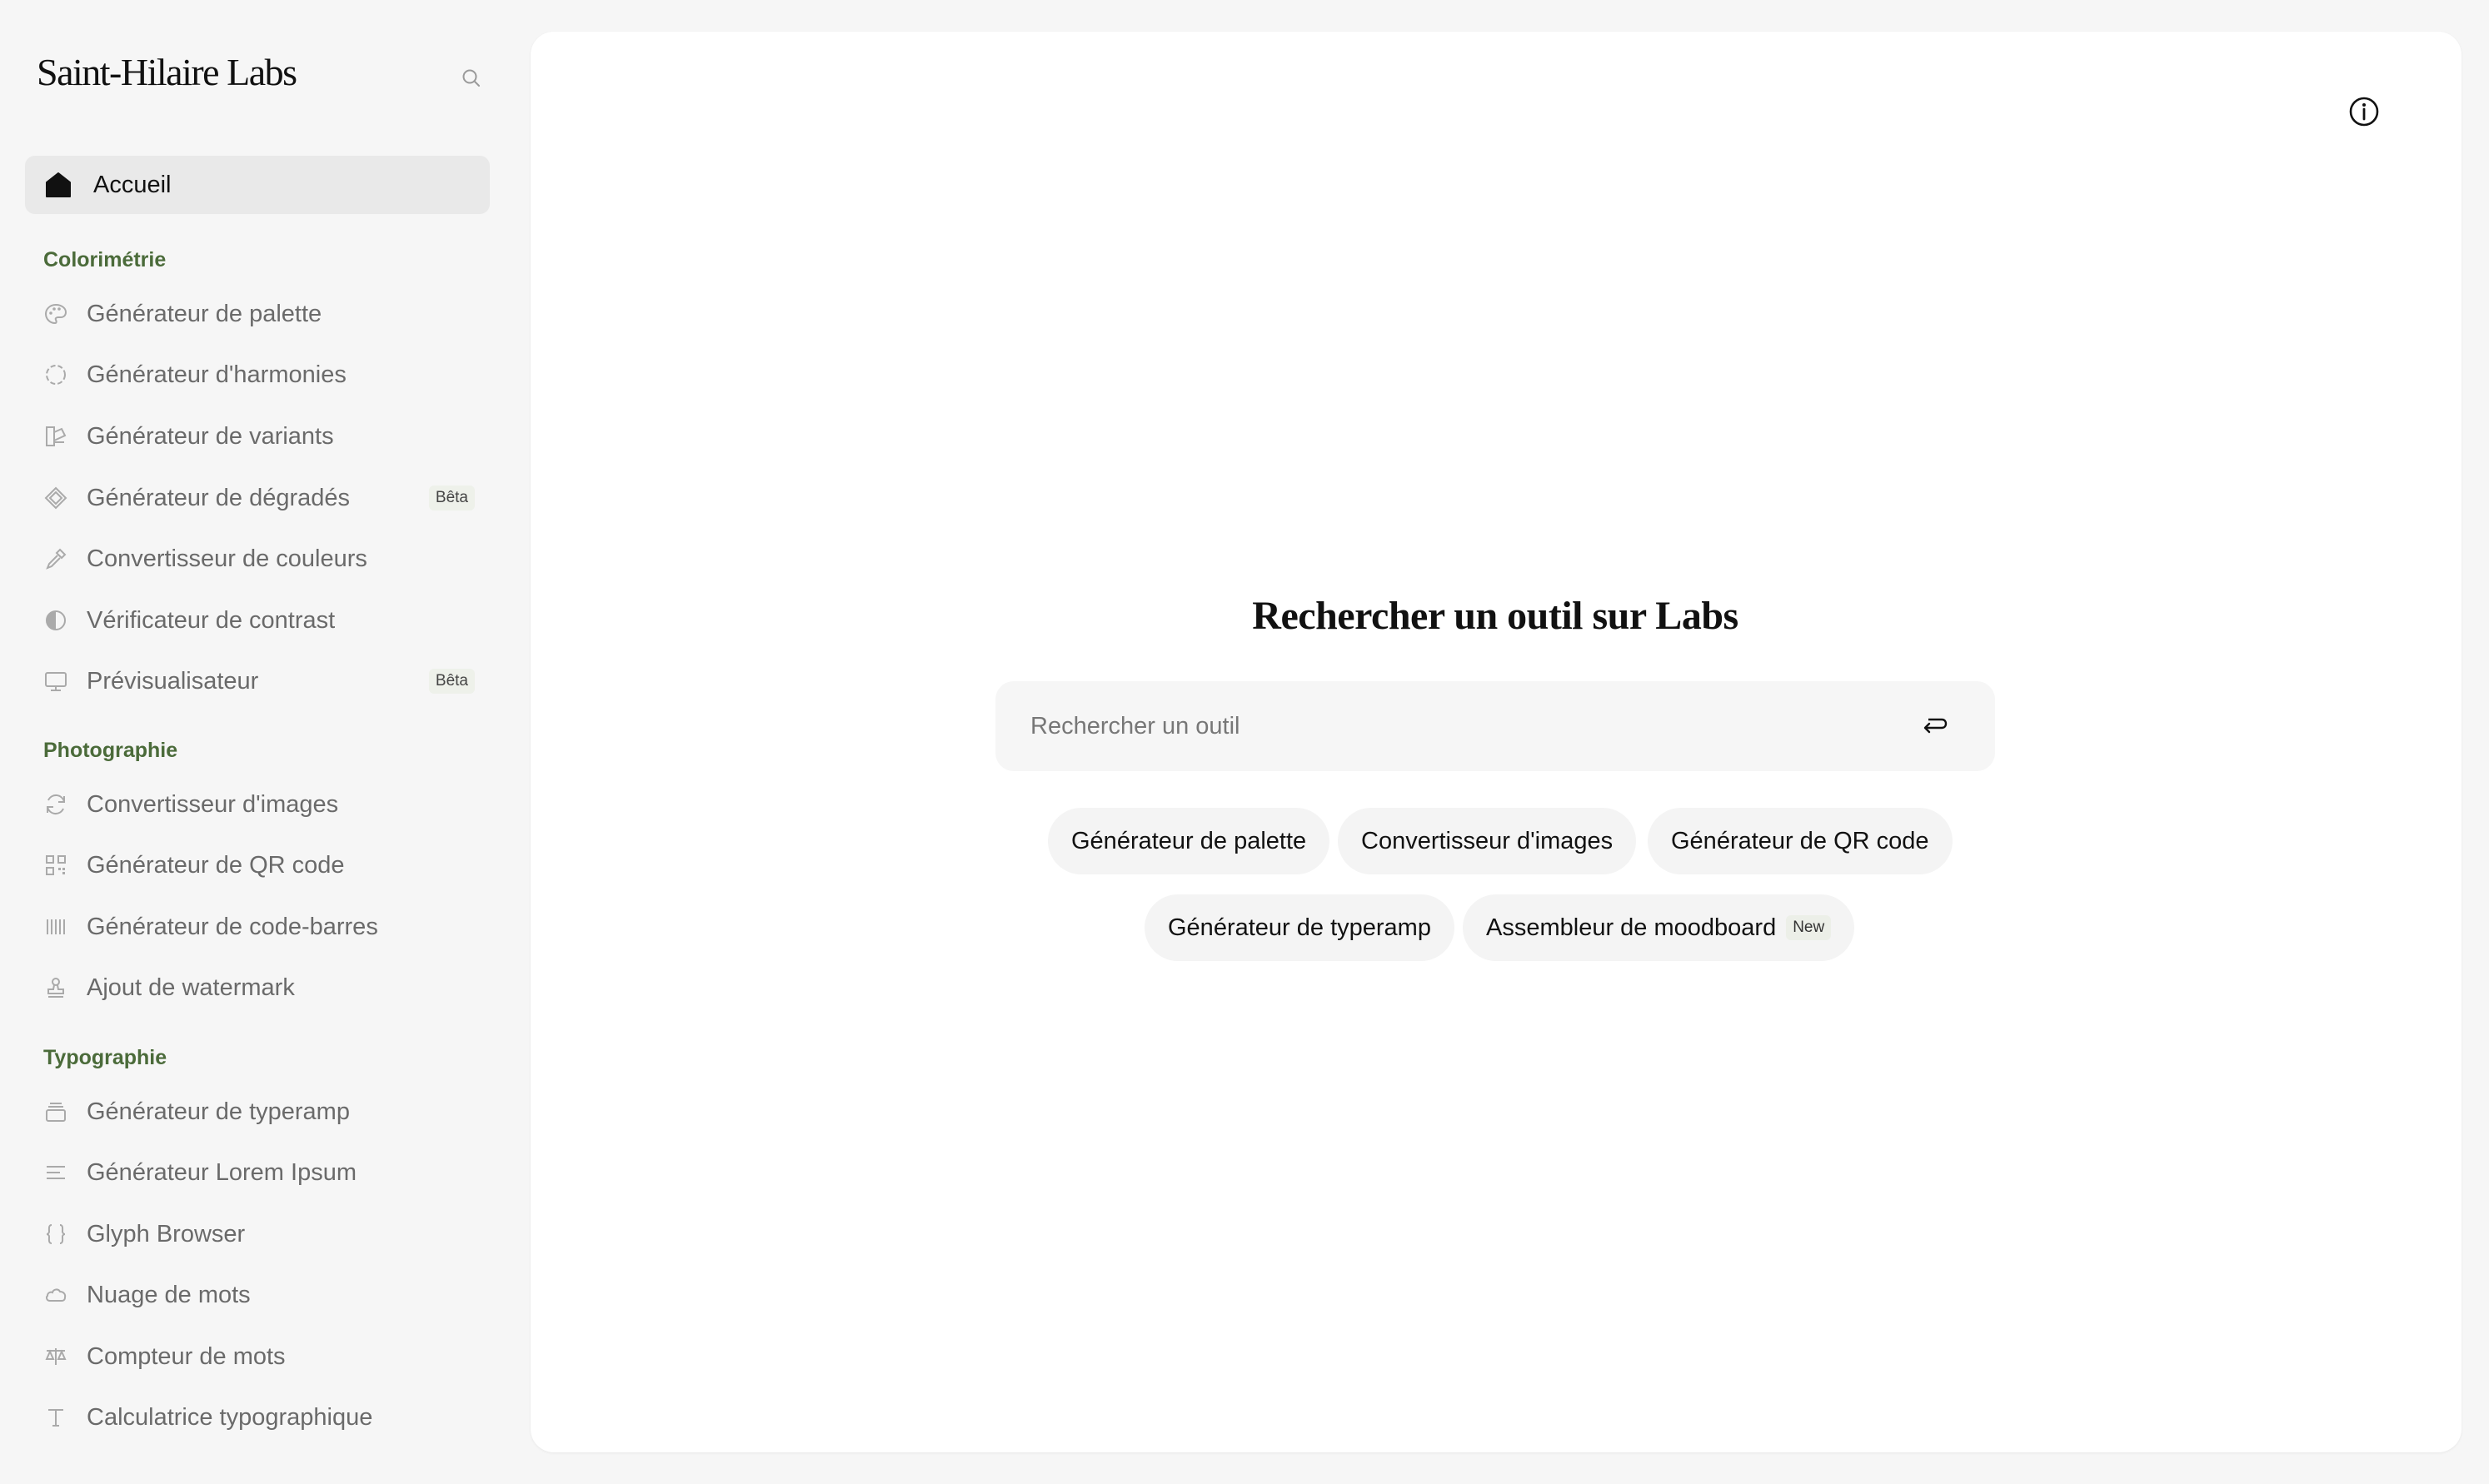 The height and width of the screenshot is (1484, 2489). I want to click on section-title-photographie: Photographie, so click(110, 750).